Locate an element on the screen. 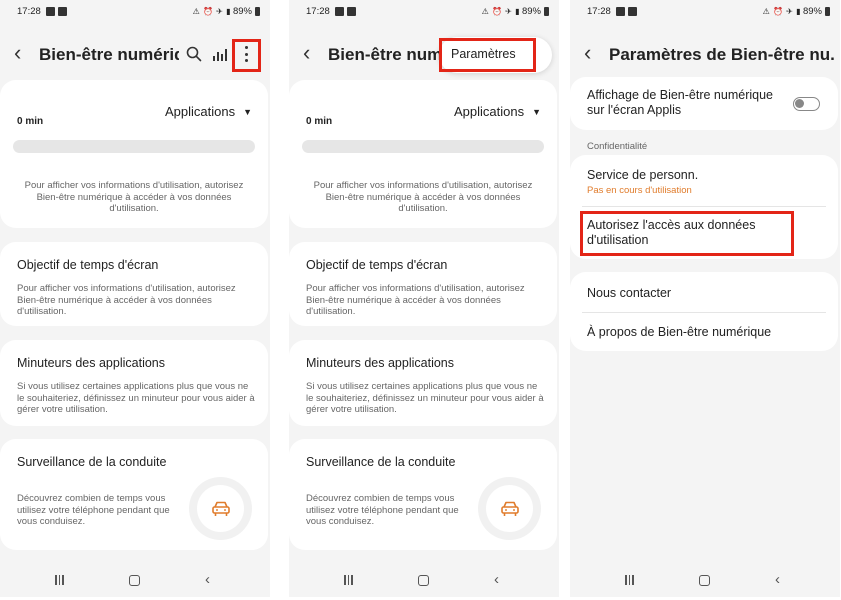  about-item: À propos de Bien-être numérique is located at coordinates (704, 331).